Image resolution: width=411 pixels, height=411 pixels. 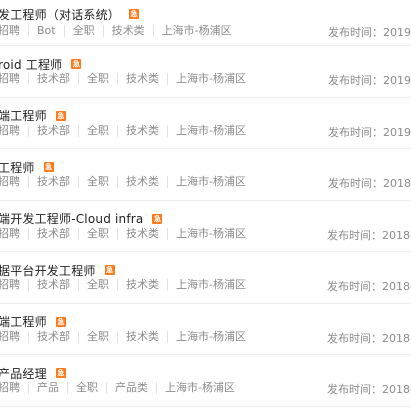 I want to click on meta-category: 产品类, so click(x=131, y=388).